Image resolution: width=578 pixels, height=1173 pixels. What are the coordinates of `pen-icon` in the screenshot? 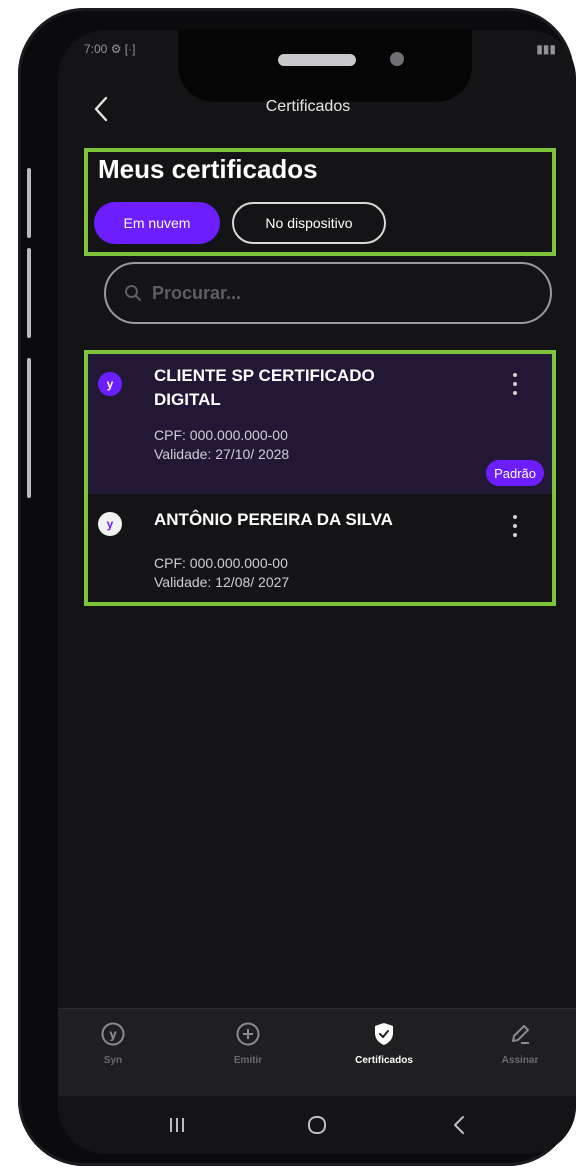 It's located at (520, 1034).